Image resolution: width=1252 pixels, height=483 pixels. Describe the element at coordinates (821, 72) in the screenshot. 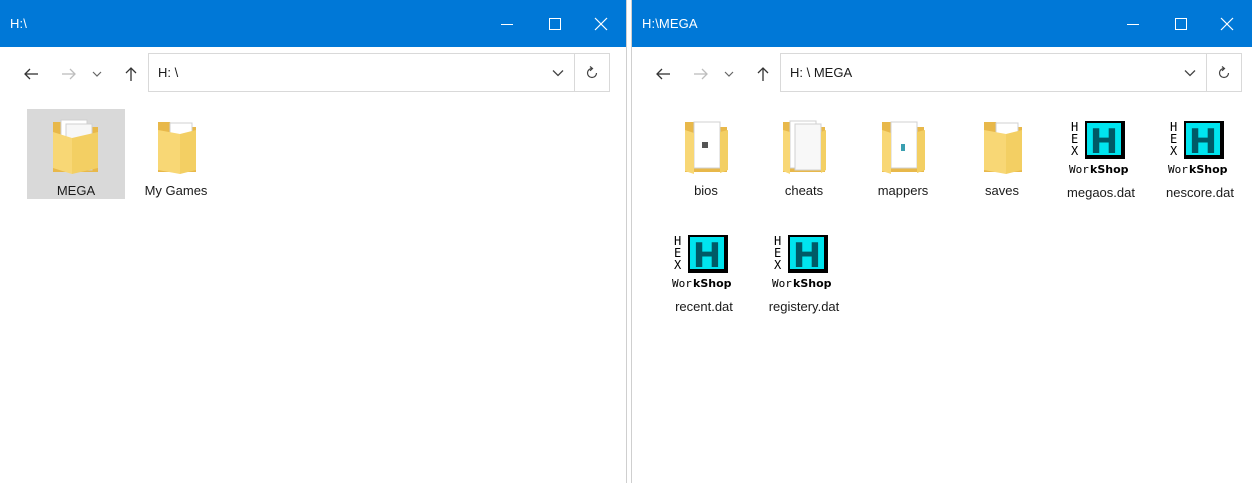

I see `address-path: H: \ MEGA` at that location.